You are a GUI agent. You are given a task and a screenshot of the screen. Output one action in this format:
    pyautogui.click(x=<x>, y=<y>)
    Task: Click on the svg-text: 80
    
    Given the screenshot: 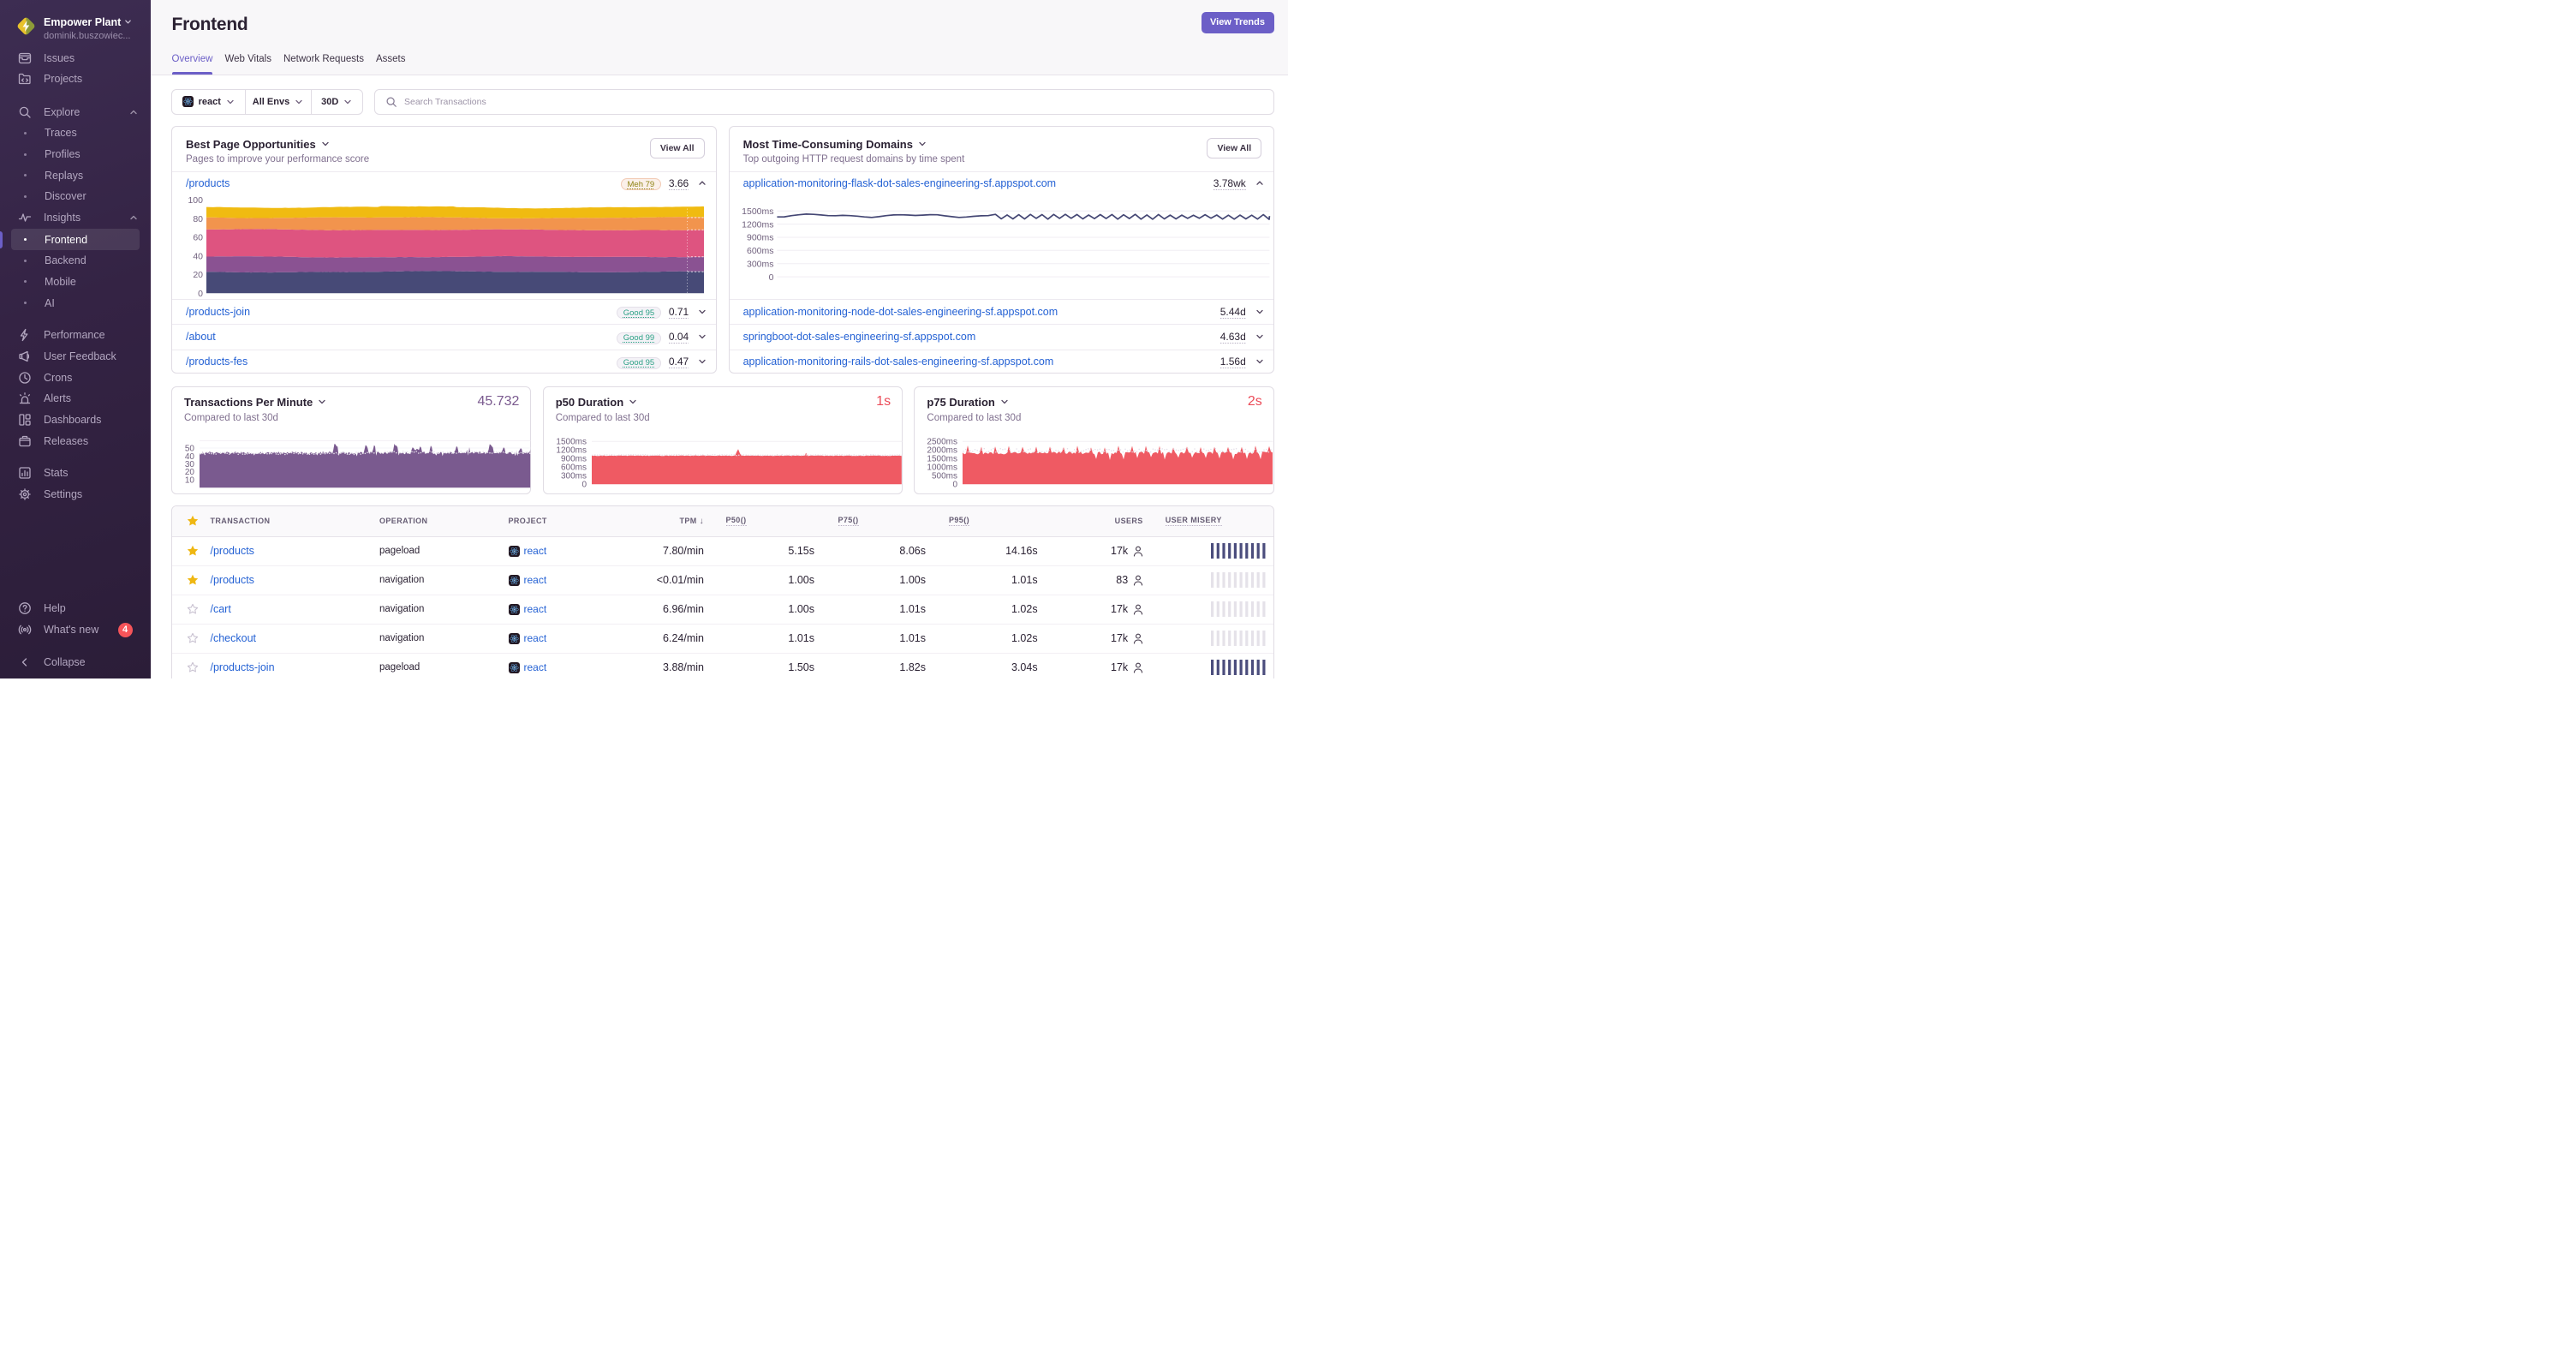 What is the action you would take?
    pyautogui.click(x=198, y=219)
    